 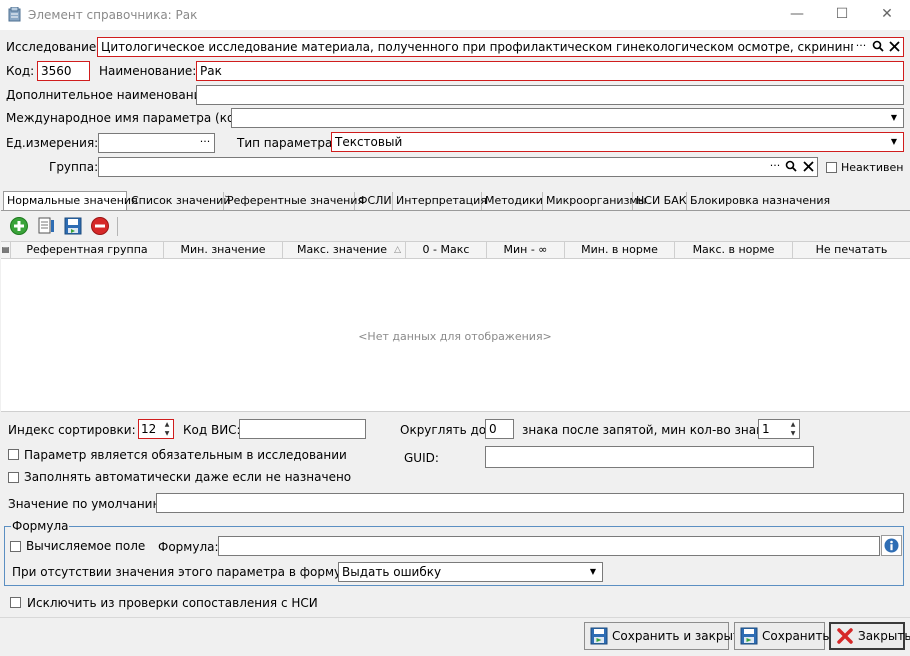 I want to click on col-reference-group: Референтная группа, so click(x=87, y=250).